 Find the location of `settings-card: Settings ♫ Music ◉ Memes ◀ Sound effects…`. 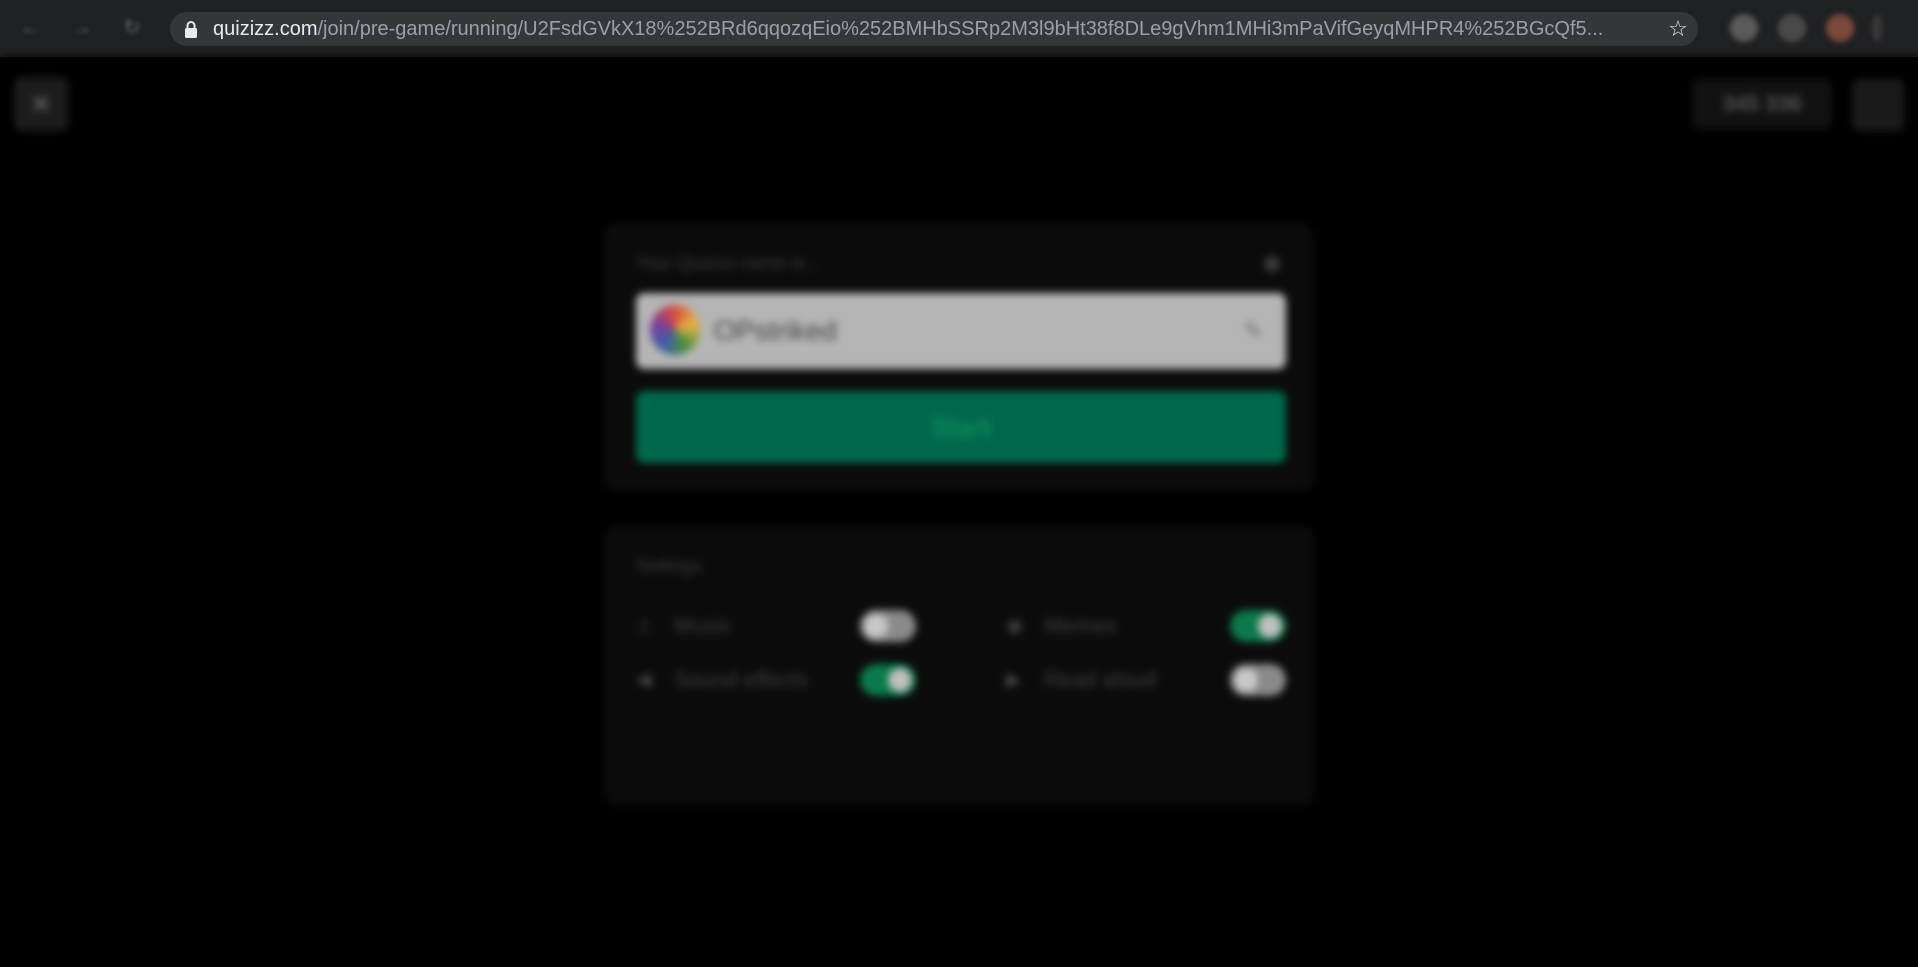

settings-card: Settings ♫ Music ◉ Memes ◀ Sound effects… is located at coordinates (959, 666).